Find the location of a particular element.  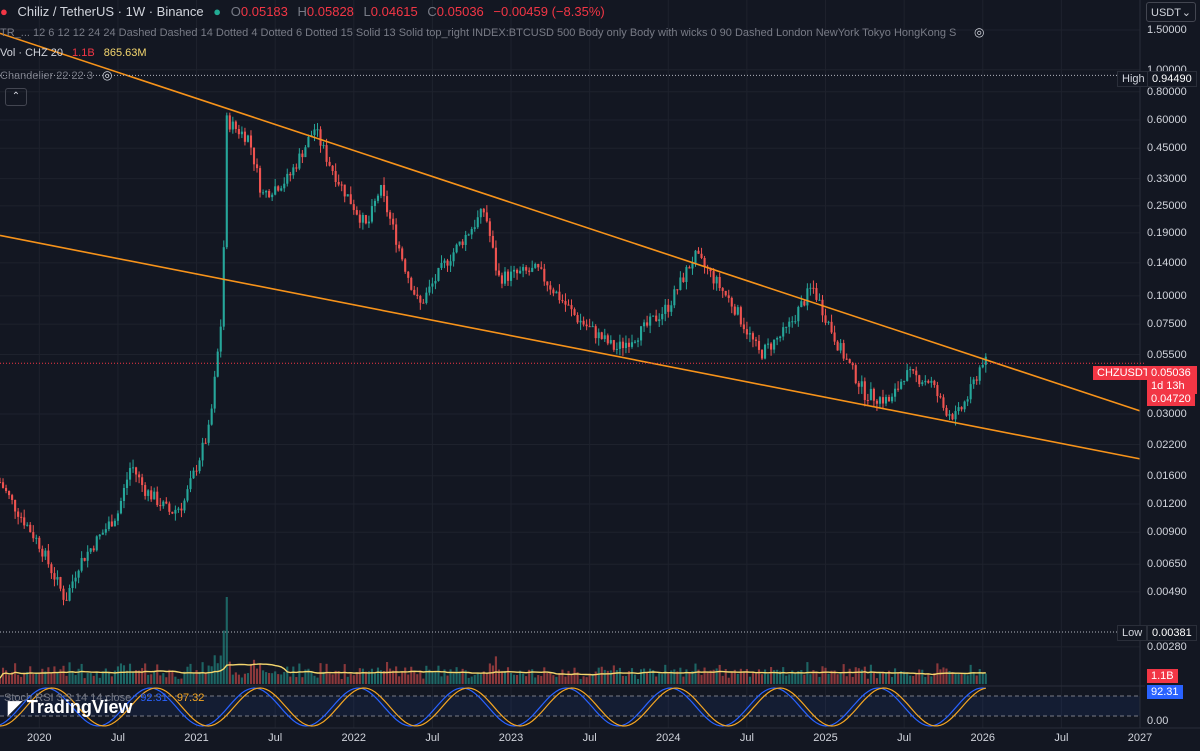

chandelier-eye-icon: ◎ is located at coordinates (107, 75).